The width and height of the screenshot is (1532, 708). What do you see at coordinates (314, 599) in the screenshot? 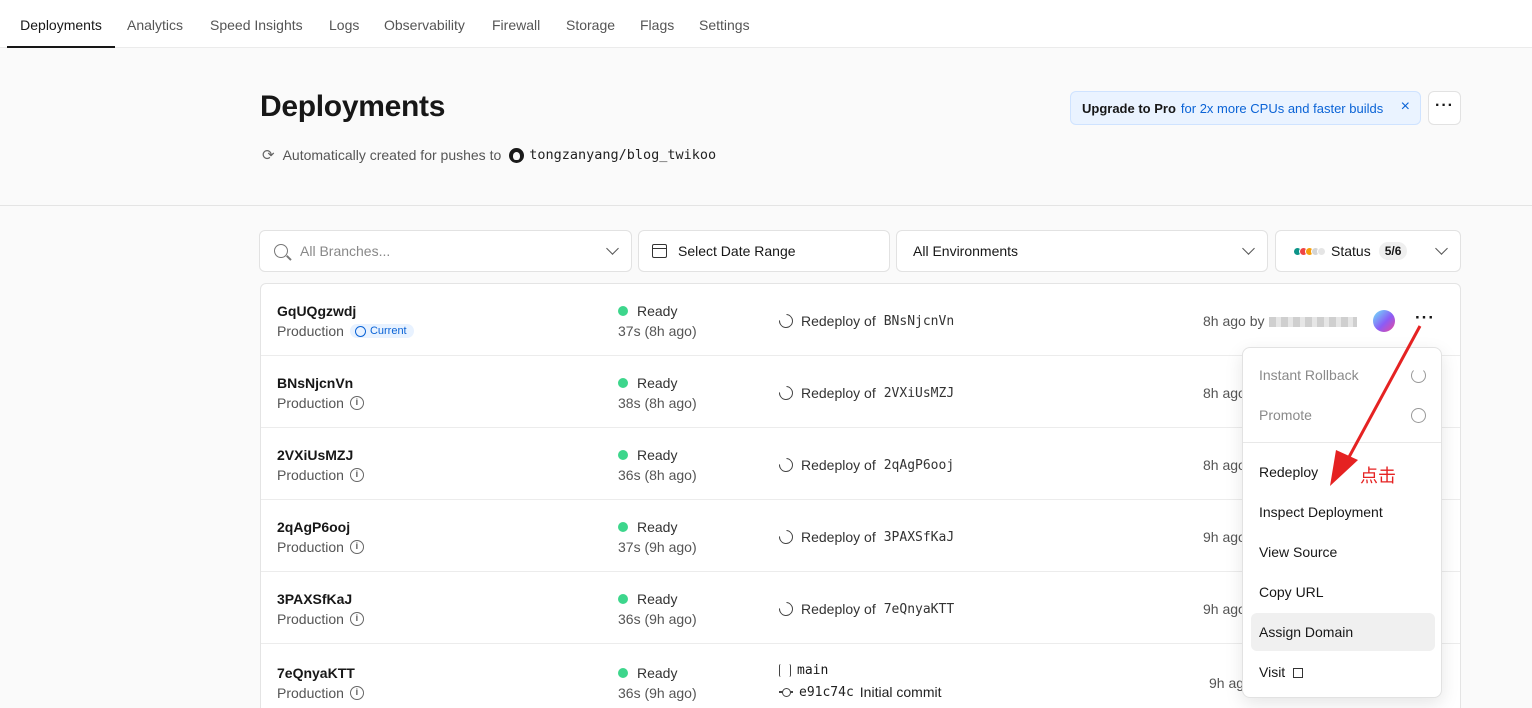
I see `deployment-id: 3PAXSfKaJ` at bounding box center [314, 599].